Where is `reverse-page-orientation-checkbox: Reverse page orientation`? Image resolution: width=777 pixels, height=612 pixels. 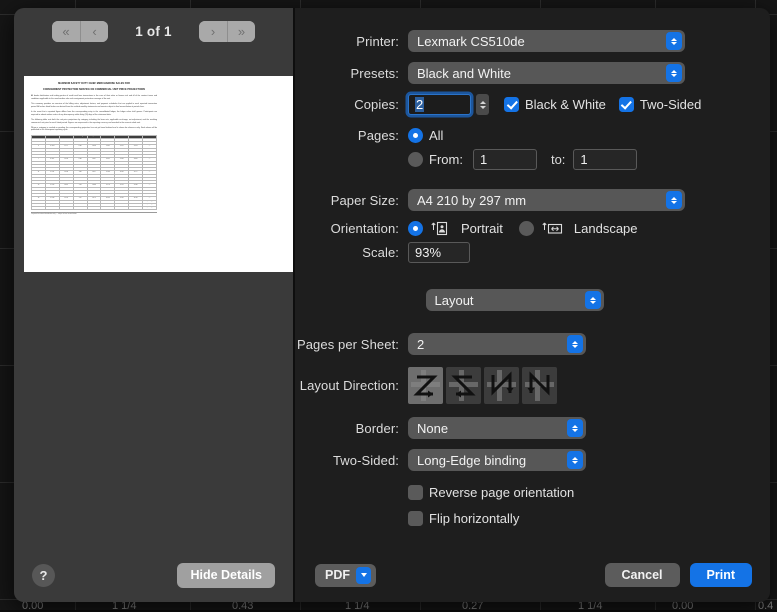
reverse-page-orientation-checkbox: Reverse page orientation is located at coordinates (491, 492).